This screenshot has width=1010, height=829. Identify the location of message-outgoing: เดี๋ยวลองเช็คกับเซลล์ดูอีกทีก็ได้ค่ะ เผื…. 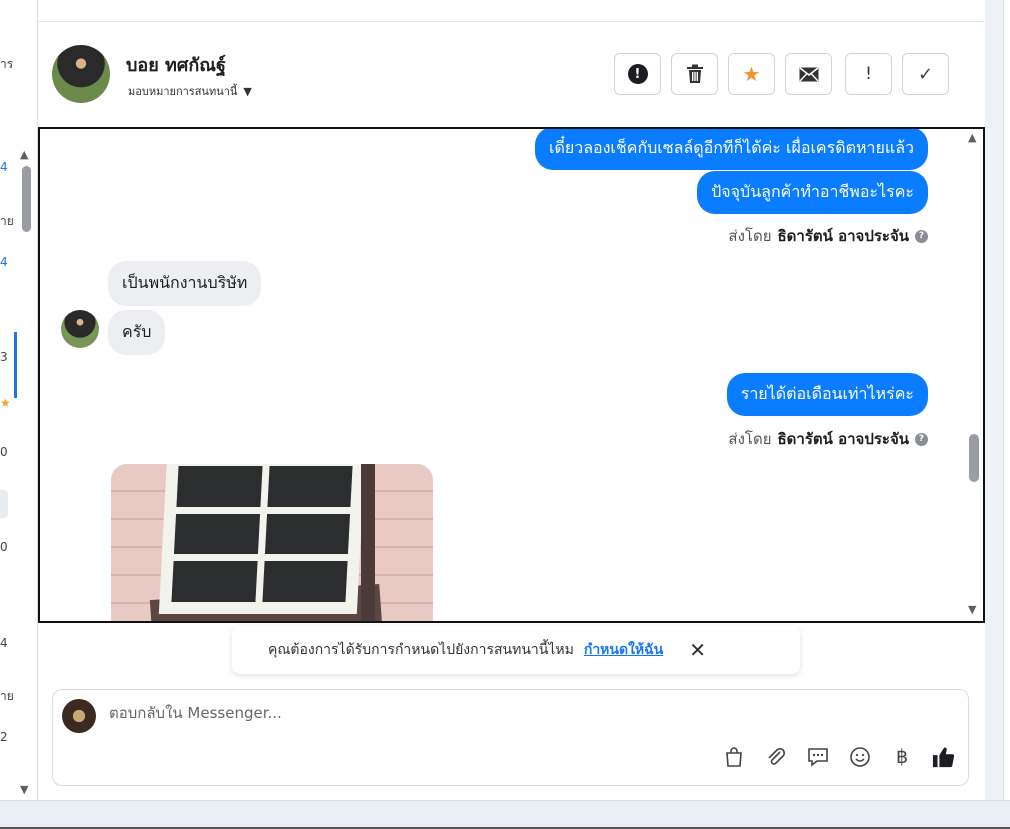
(731, 149).